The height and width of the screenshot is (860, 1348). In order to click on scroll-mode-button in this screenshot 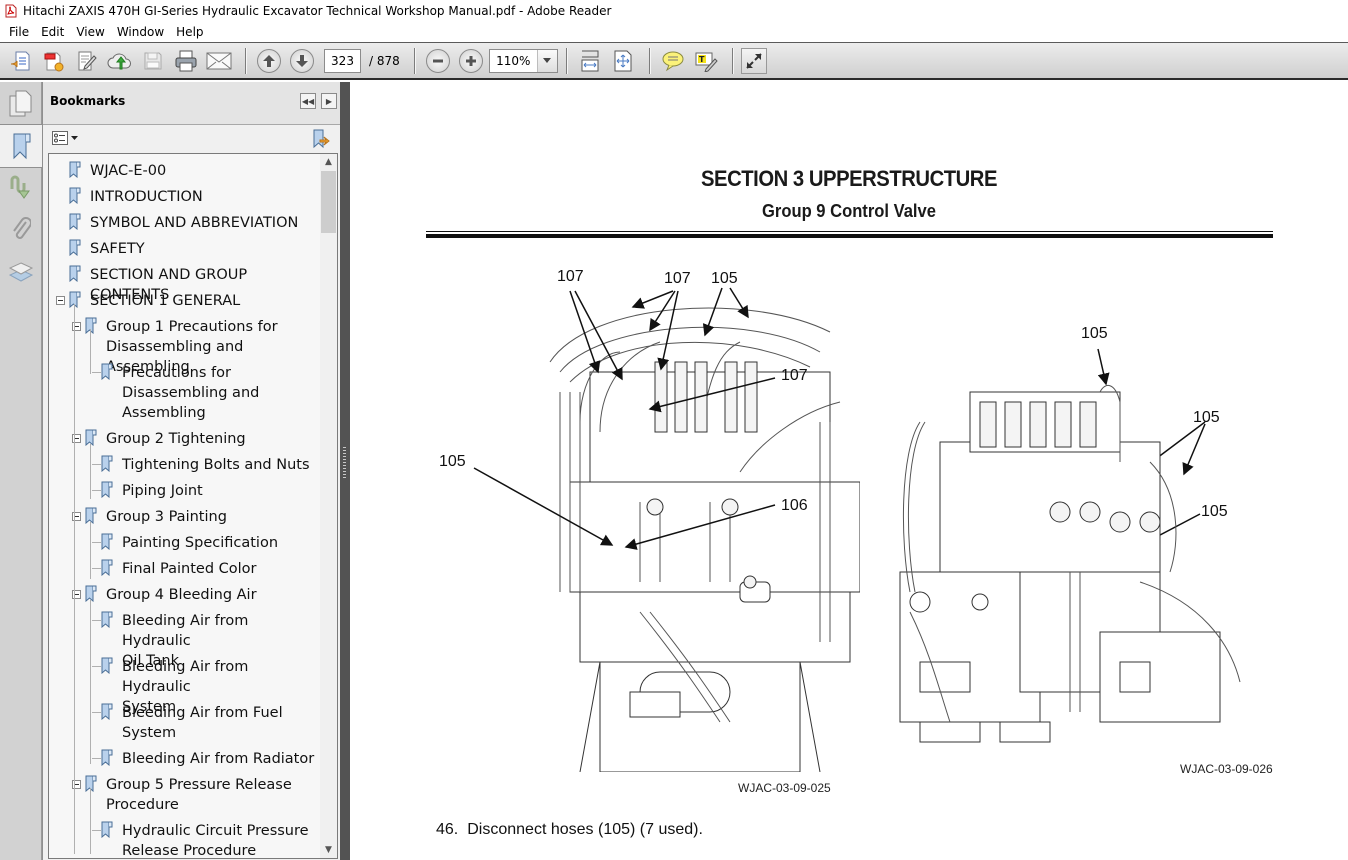, I will do `click(590, 61)`.